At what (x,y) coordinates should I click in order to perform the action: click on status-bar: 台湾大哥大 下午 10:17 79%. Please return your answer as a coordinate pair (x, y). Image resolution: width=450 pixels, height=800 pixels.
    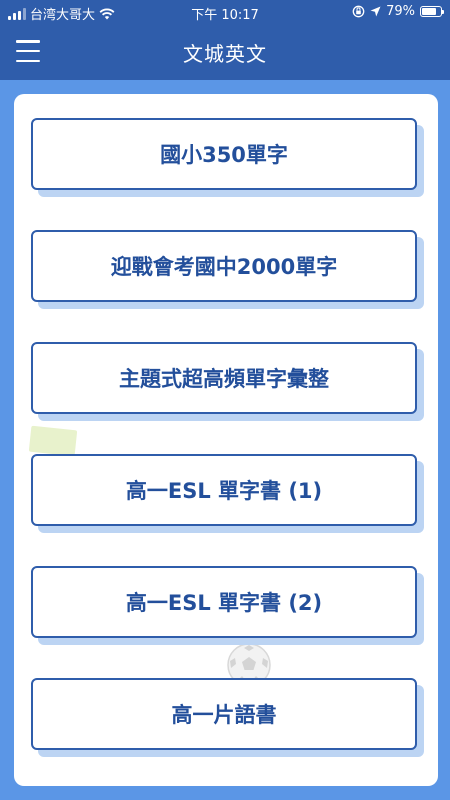
    Looking at the image, I should click on (225, 12).